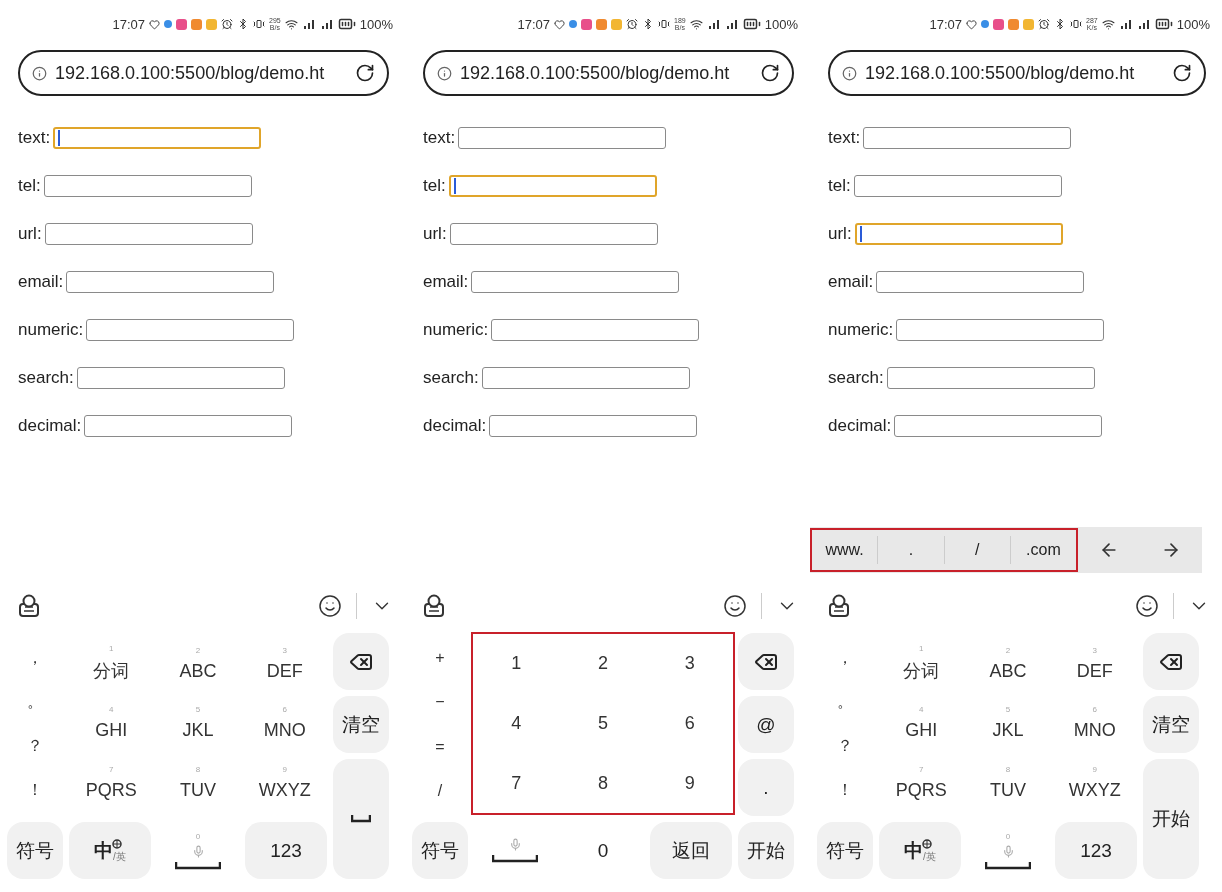 The height and width of the screenshot is (892, 1222). I want to click on status-time: 17:07, so click(534, 24).